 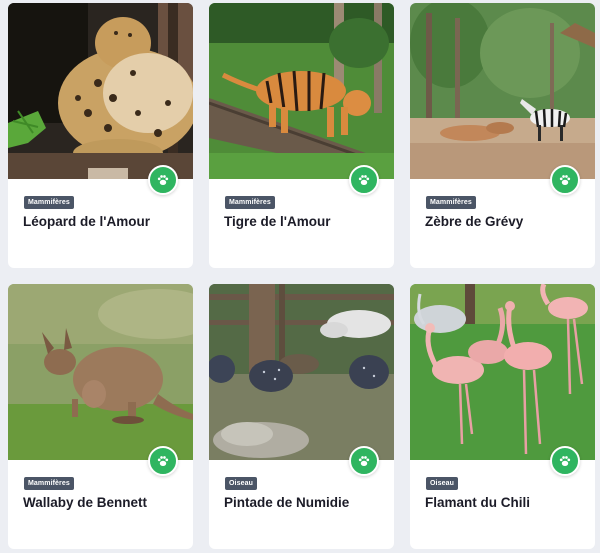 I want to click on animal-card: Mammifères Zèbre de Grévy, so click(x=502, y=135).